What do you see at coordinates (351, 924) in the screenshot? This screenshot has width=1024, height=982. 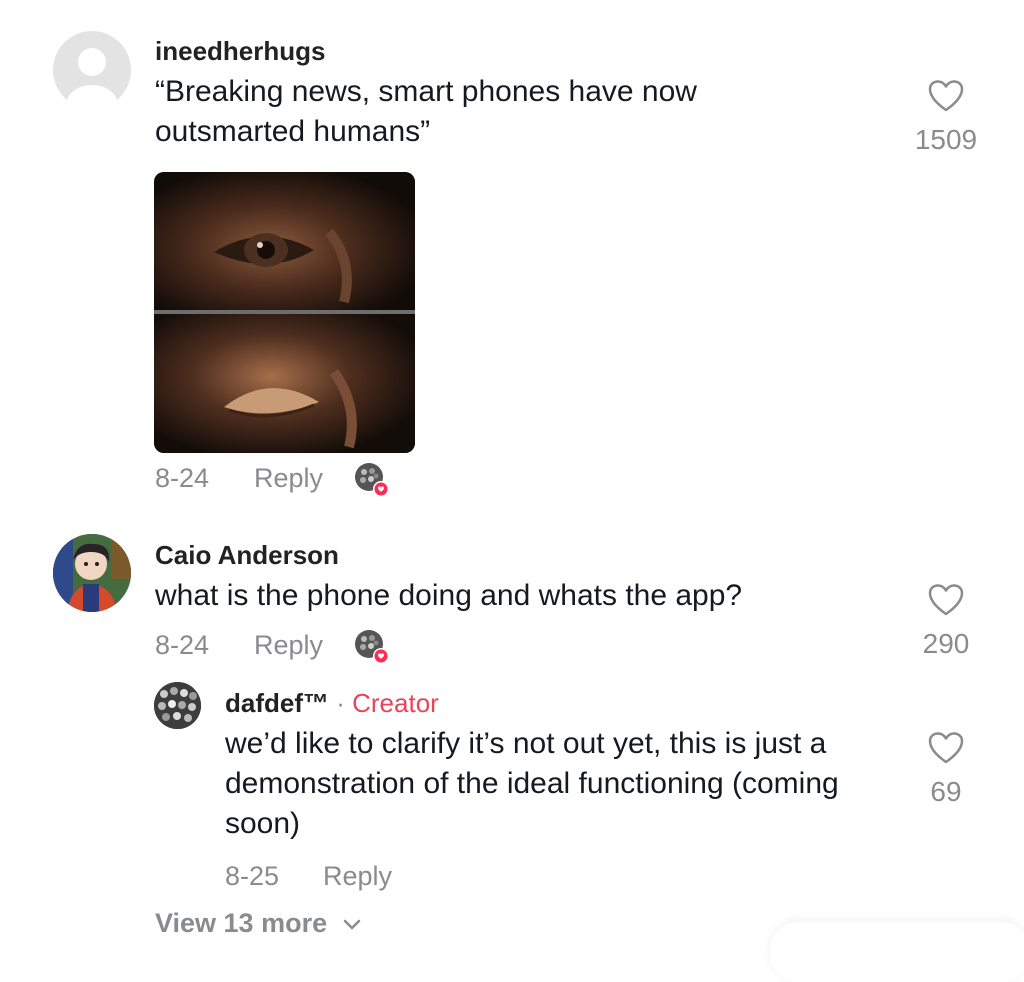 I see `chevron-down-icon` at bounding box center [351, 924].